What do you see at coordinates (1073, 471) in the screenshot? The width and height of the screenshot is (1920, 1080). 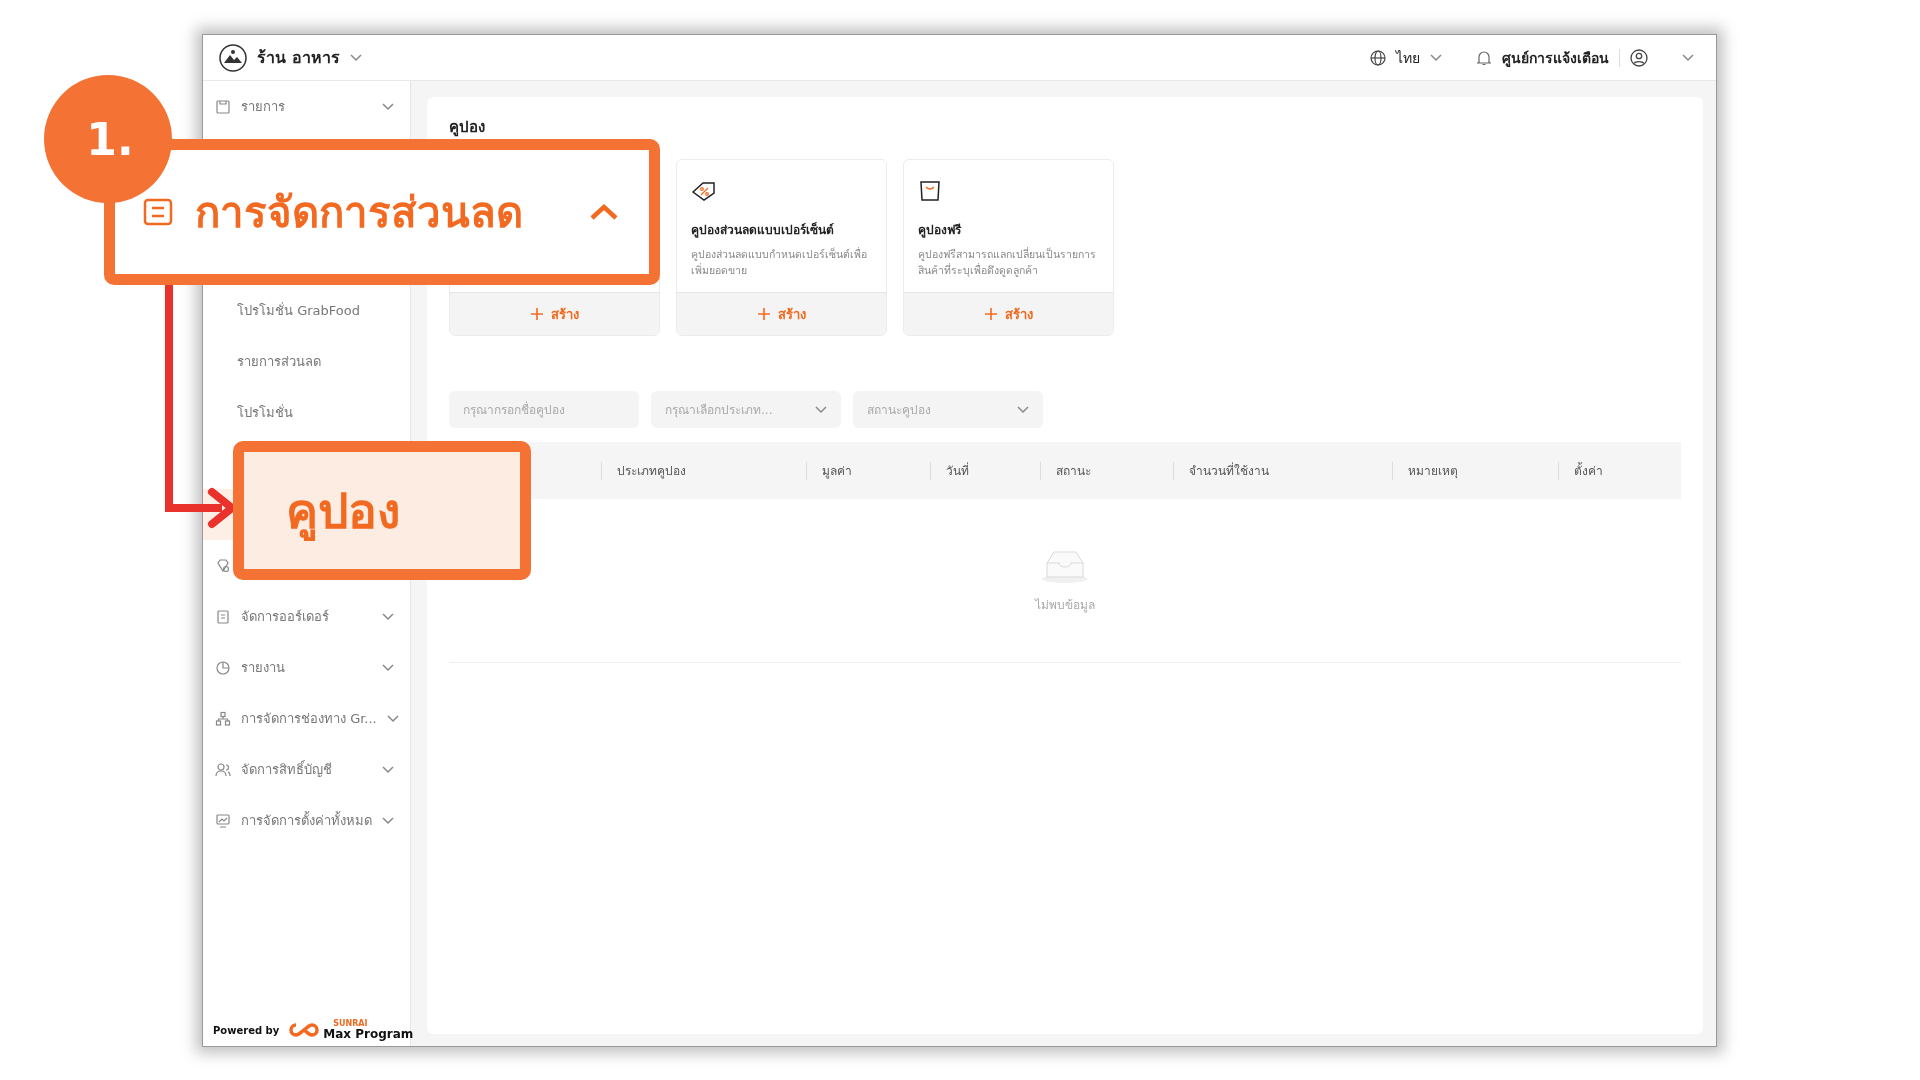 I see `column-header: สถานะ` at bounding box center [1073, 471].